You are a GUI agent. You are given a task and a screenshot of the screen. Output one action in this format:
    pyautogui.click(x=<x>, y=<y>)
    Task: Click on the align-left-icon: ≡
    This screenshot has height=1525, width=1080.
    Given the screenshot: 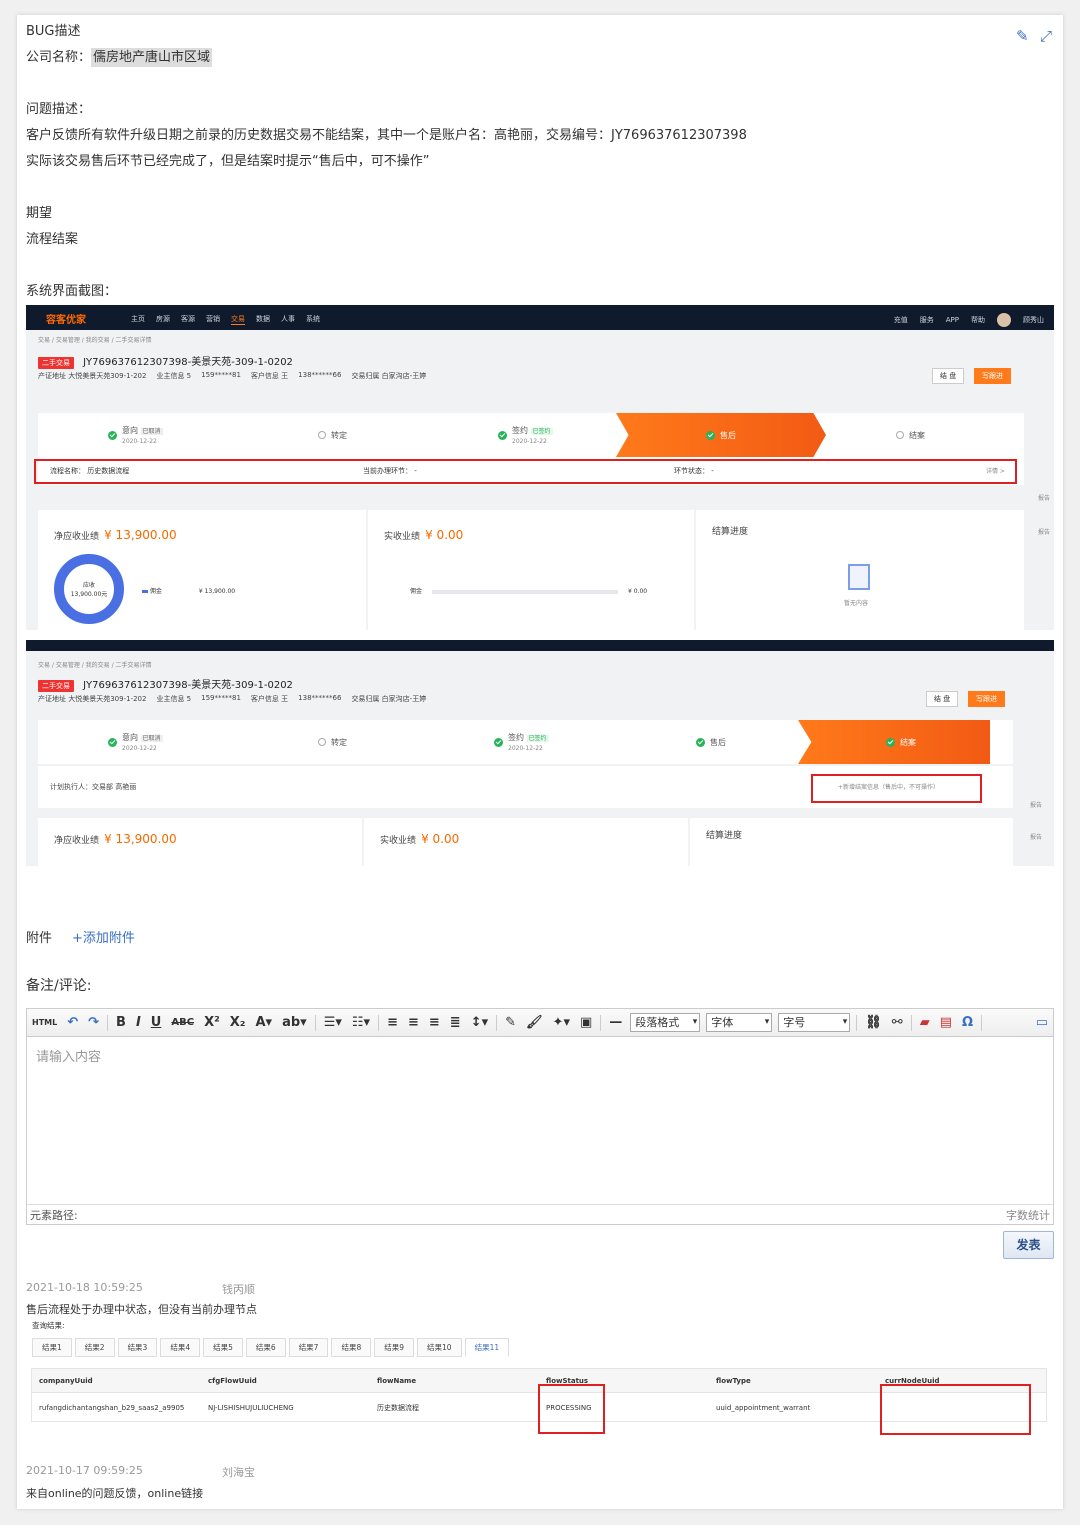 What is the action you would take?
    pyautogui.click(x=392, y=1022)
    